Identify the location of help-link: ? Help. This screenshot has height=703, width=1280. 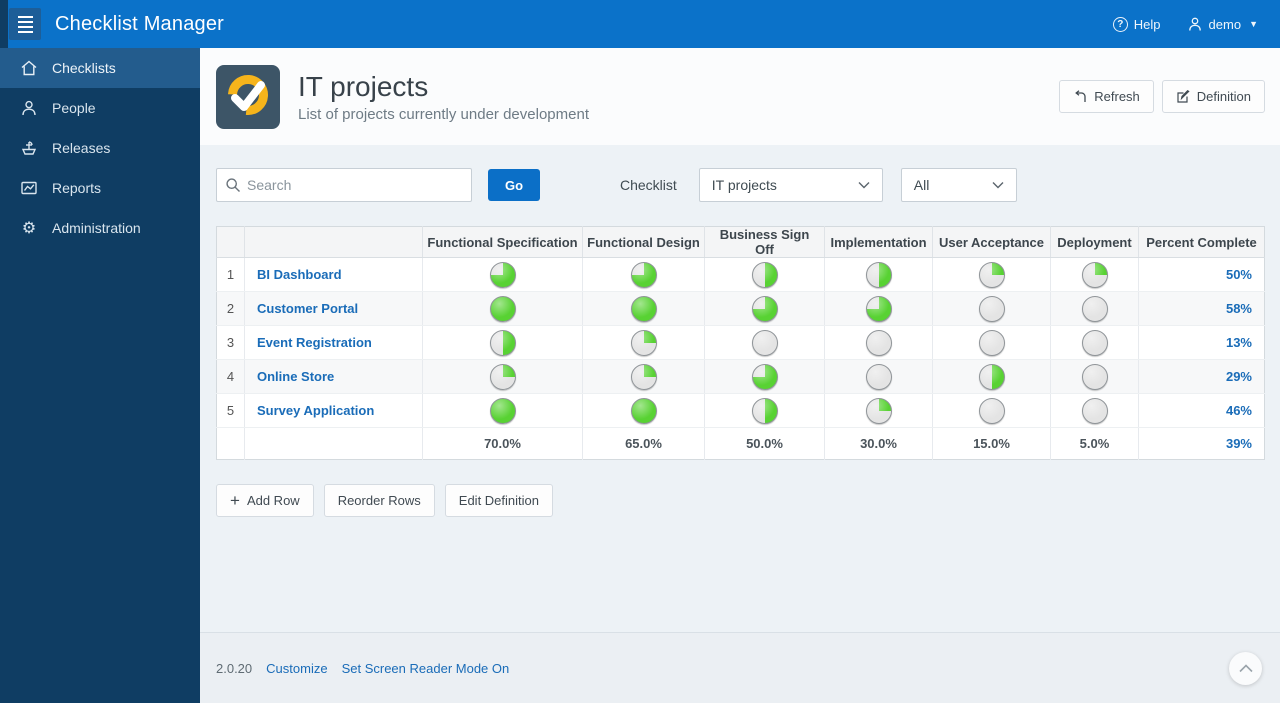
(1136, 24).